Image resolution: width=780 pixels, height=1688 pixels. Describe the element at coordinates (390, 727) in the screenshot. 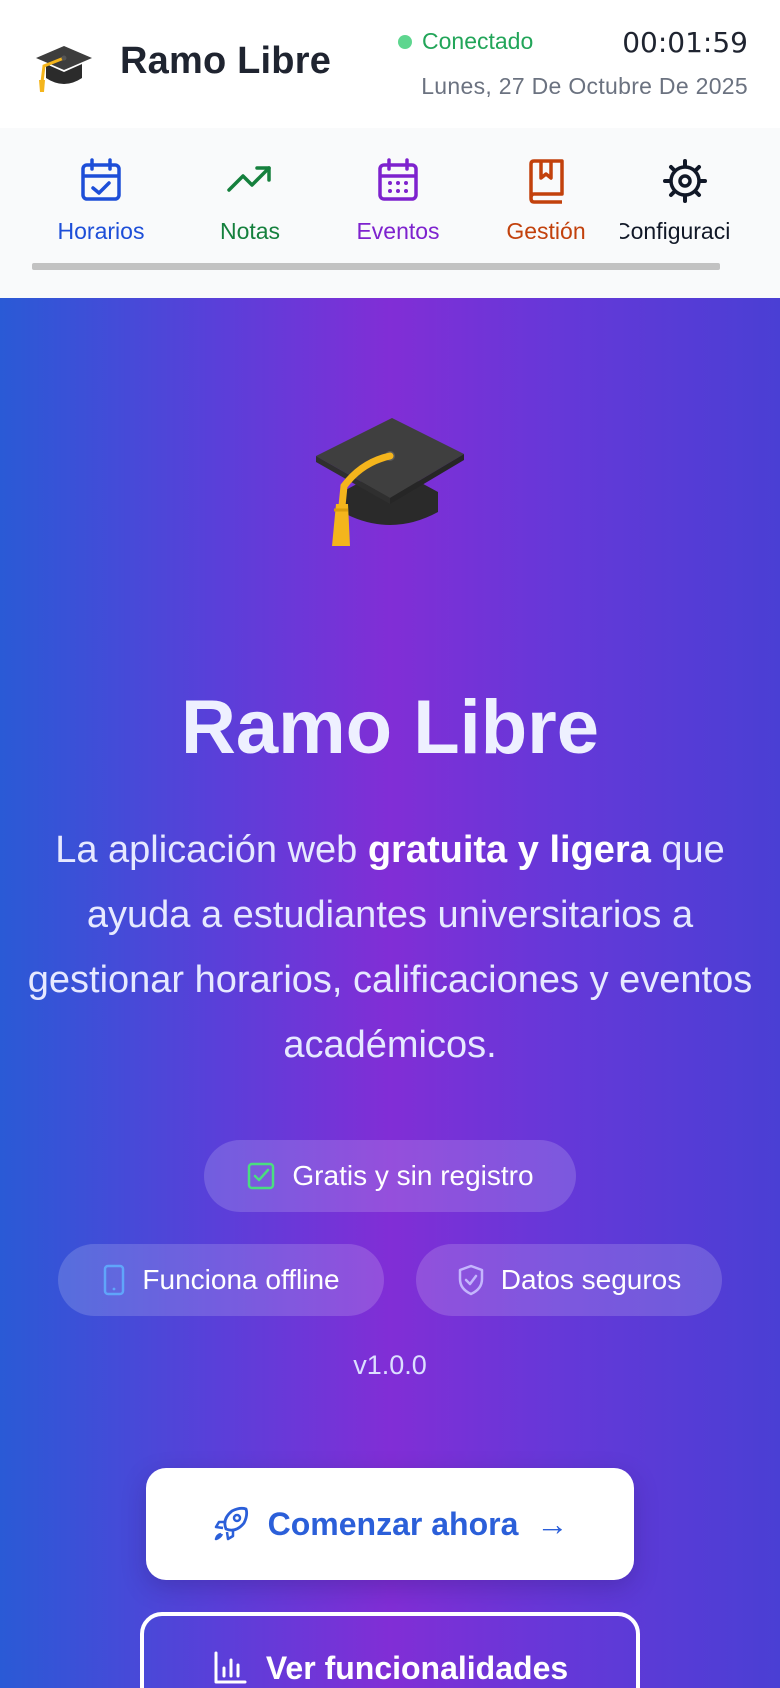

I see `hero-title: Ramo Libre` at that location.